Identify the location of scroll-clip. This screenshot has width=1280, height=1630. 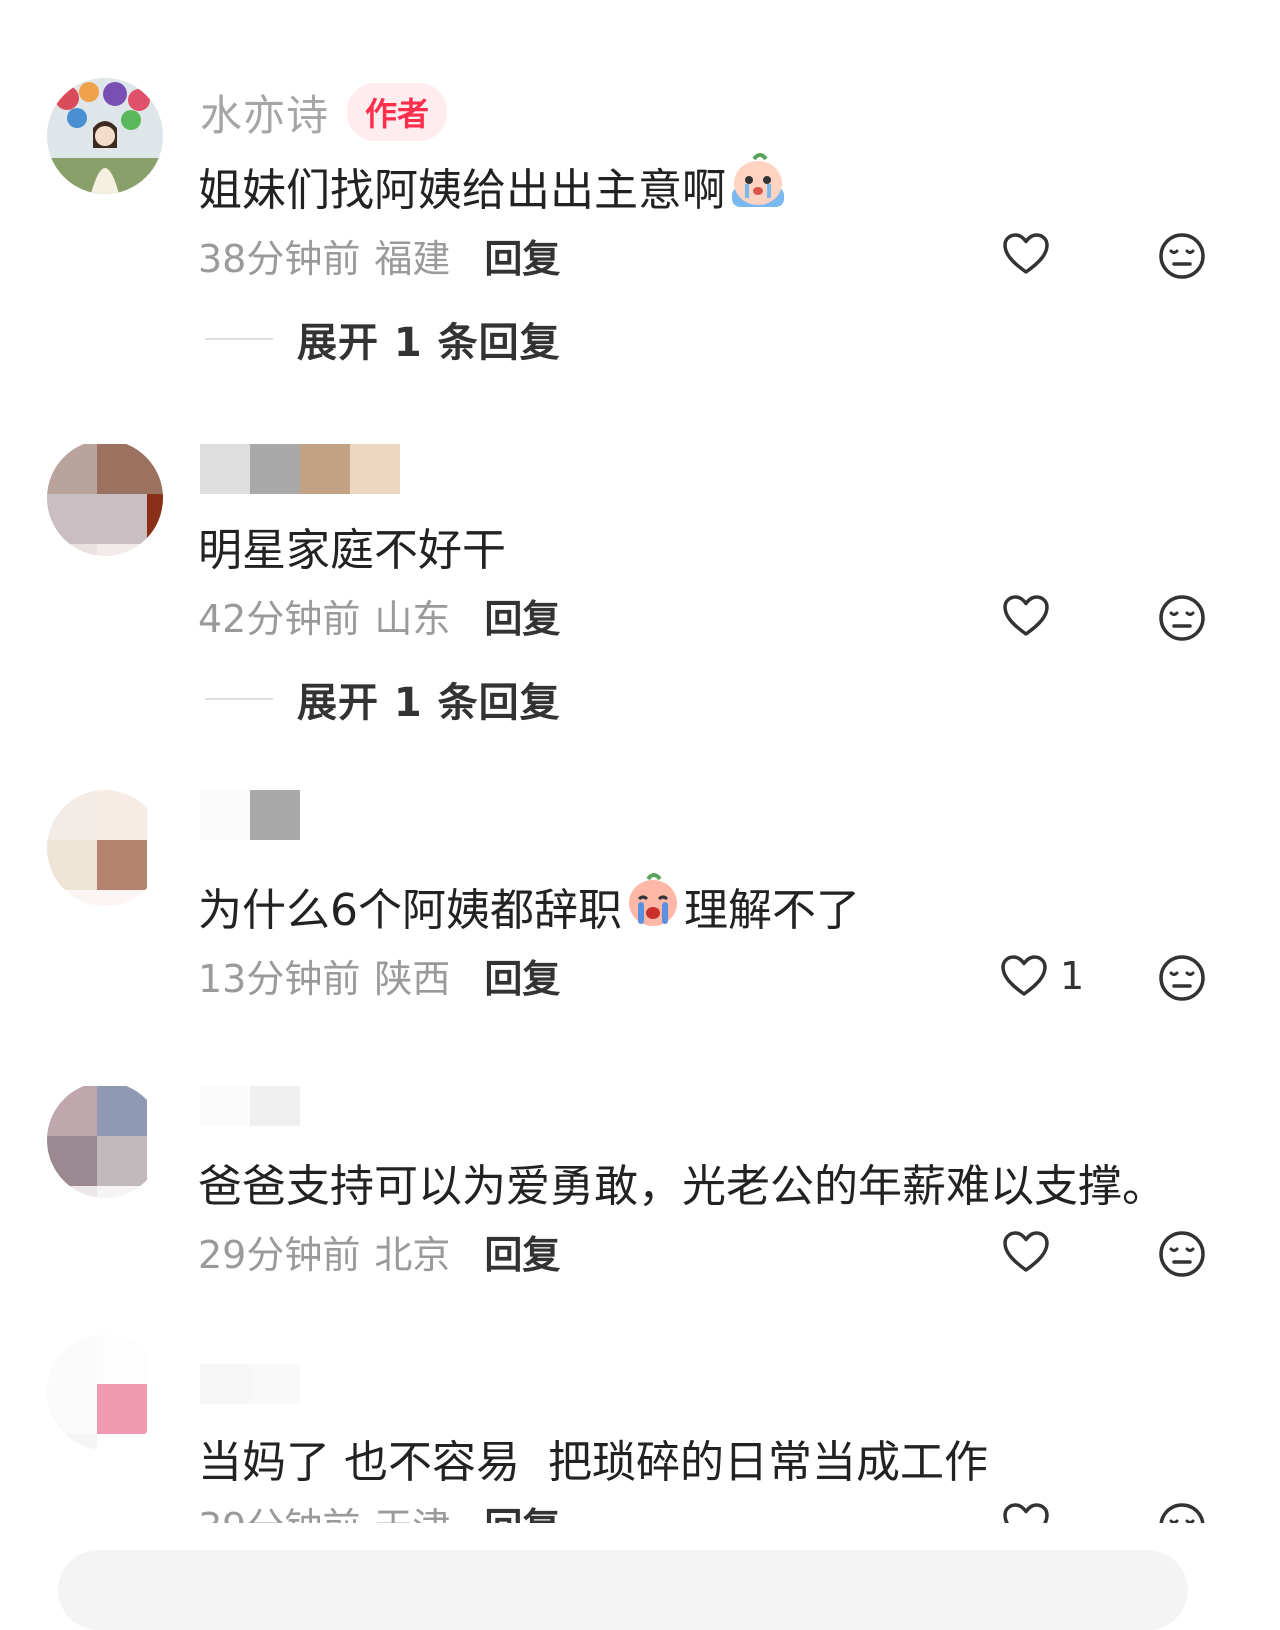
(640, 1538).